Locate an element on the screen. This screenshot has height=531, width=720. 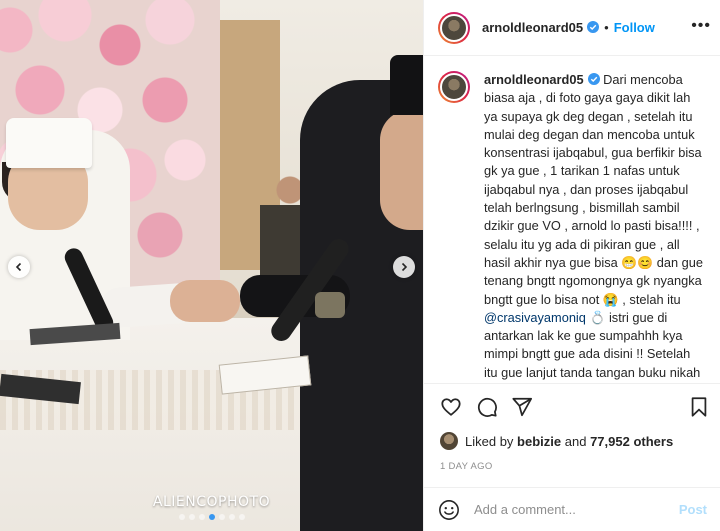
likes-prefix: Liked by is located at coordinates (489, 441).